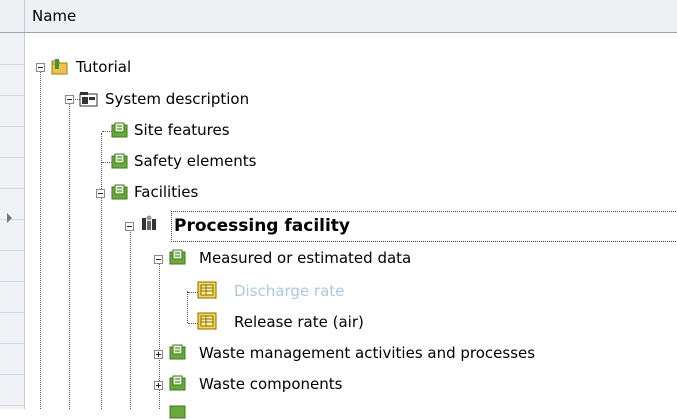 The image size is (677, 420). Describe the element at coordinates (195, 161) in the screenshot. I see `node-label: Safety elements` at that location.